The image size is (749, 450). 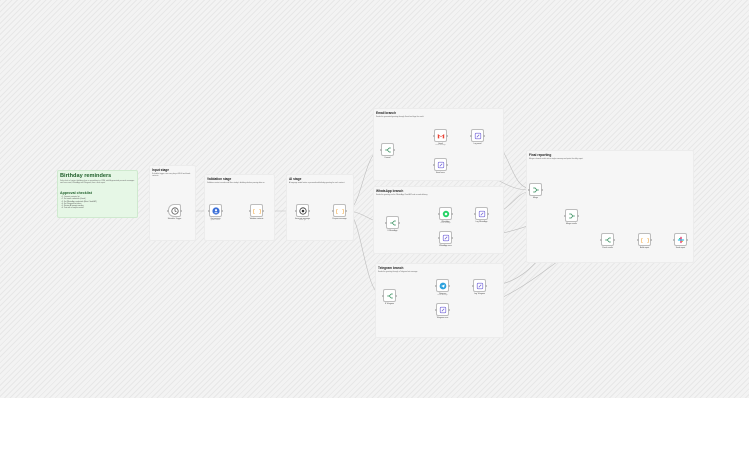 What do you see at coordinates (256, 219) in the screenshot?
I see `node-label: Validate contacts` at bounding box center [256, 219].